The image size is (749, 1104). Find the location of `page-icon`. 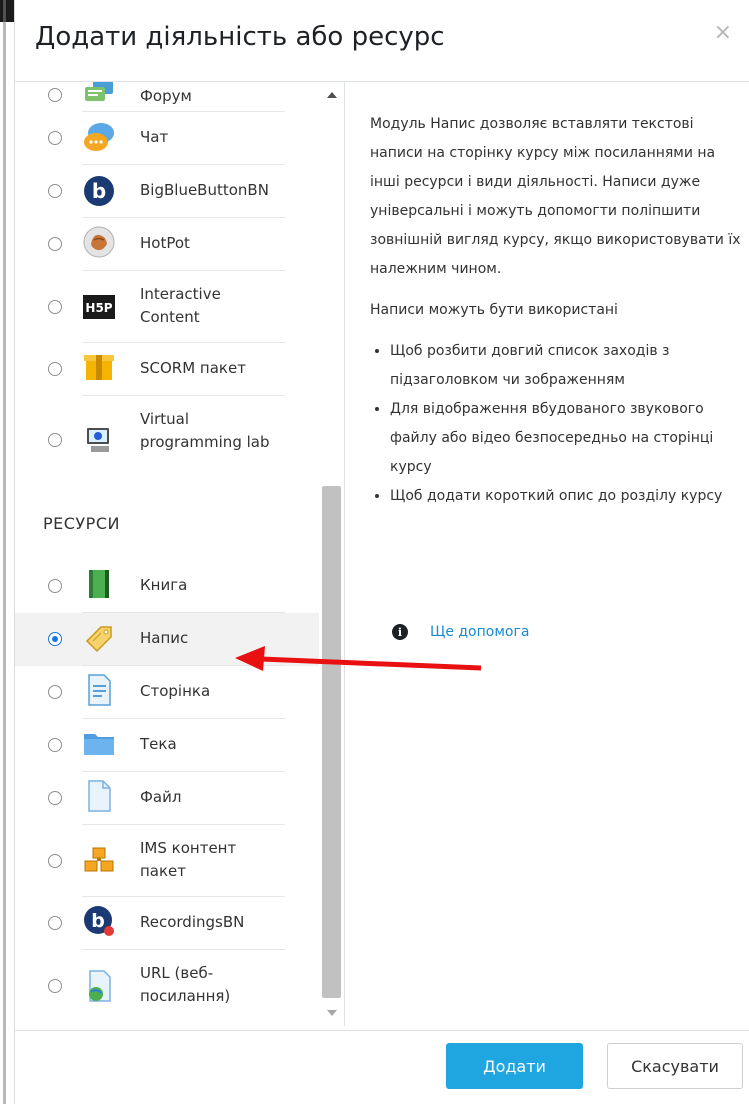

page-icon is located at coordinates (99, 690).